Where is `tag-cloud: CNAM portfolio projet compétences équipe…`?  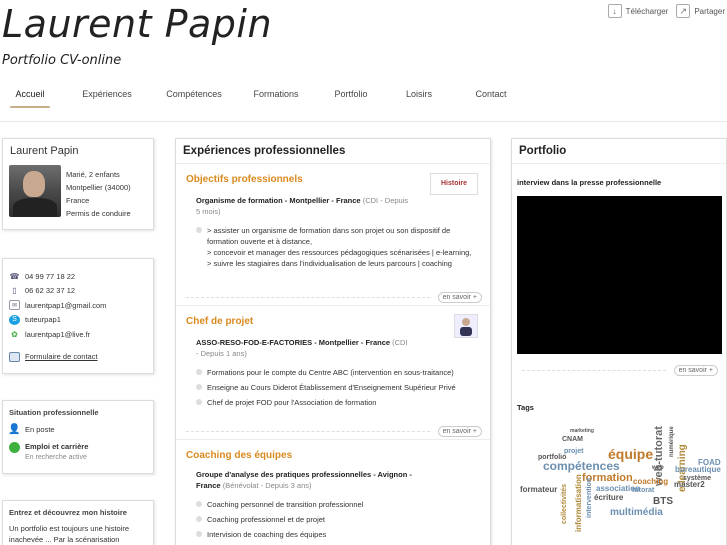
tag-cloud: CNAM portfolio projet compétences équipe… is located at coordinates (620, 479).